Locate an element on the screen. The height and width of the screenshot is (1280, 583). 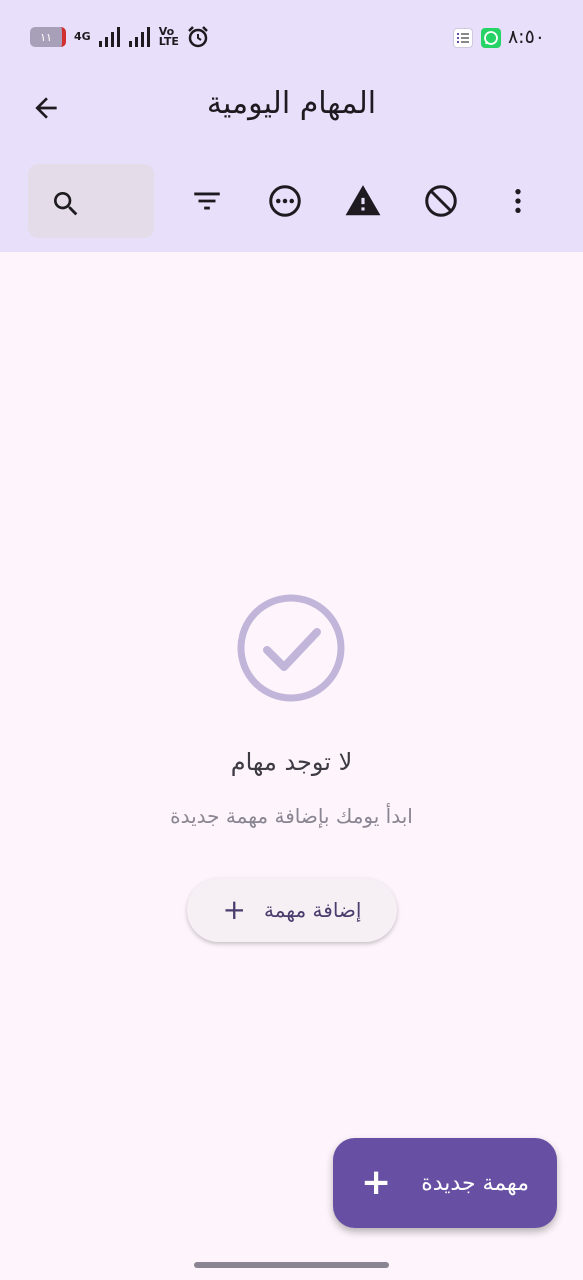
network-type: 4G is located at coordinates (82, 36).